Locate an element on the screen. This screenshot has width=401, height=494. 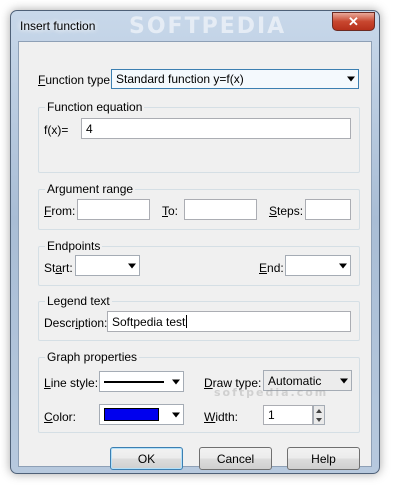
to-input is located at coordinates (220, 209).